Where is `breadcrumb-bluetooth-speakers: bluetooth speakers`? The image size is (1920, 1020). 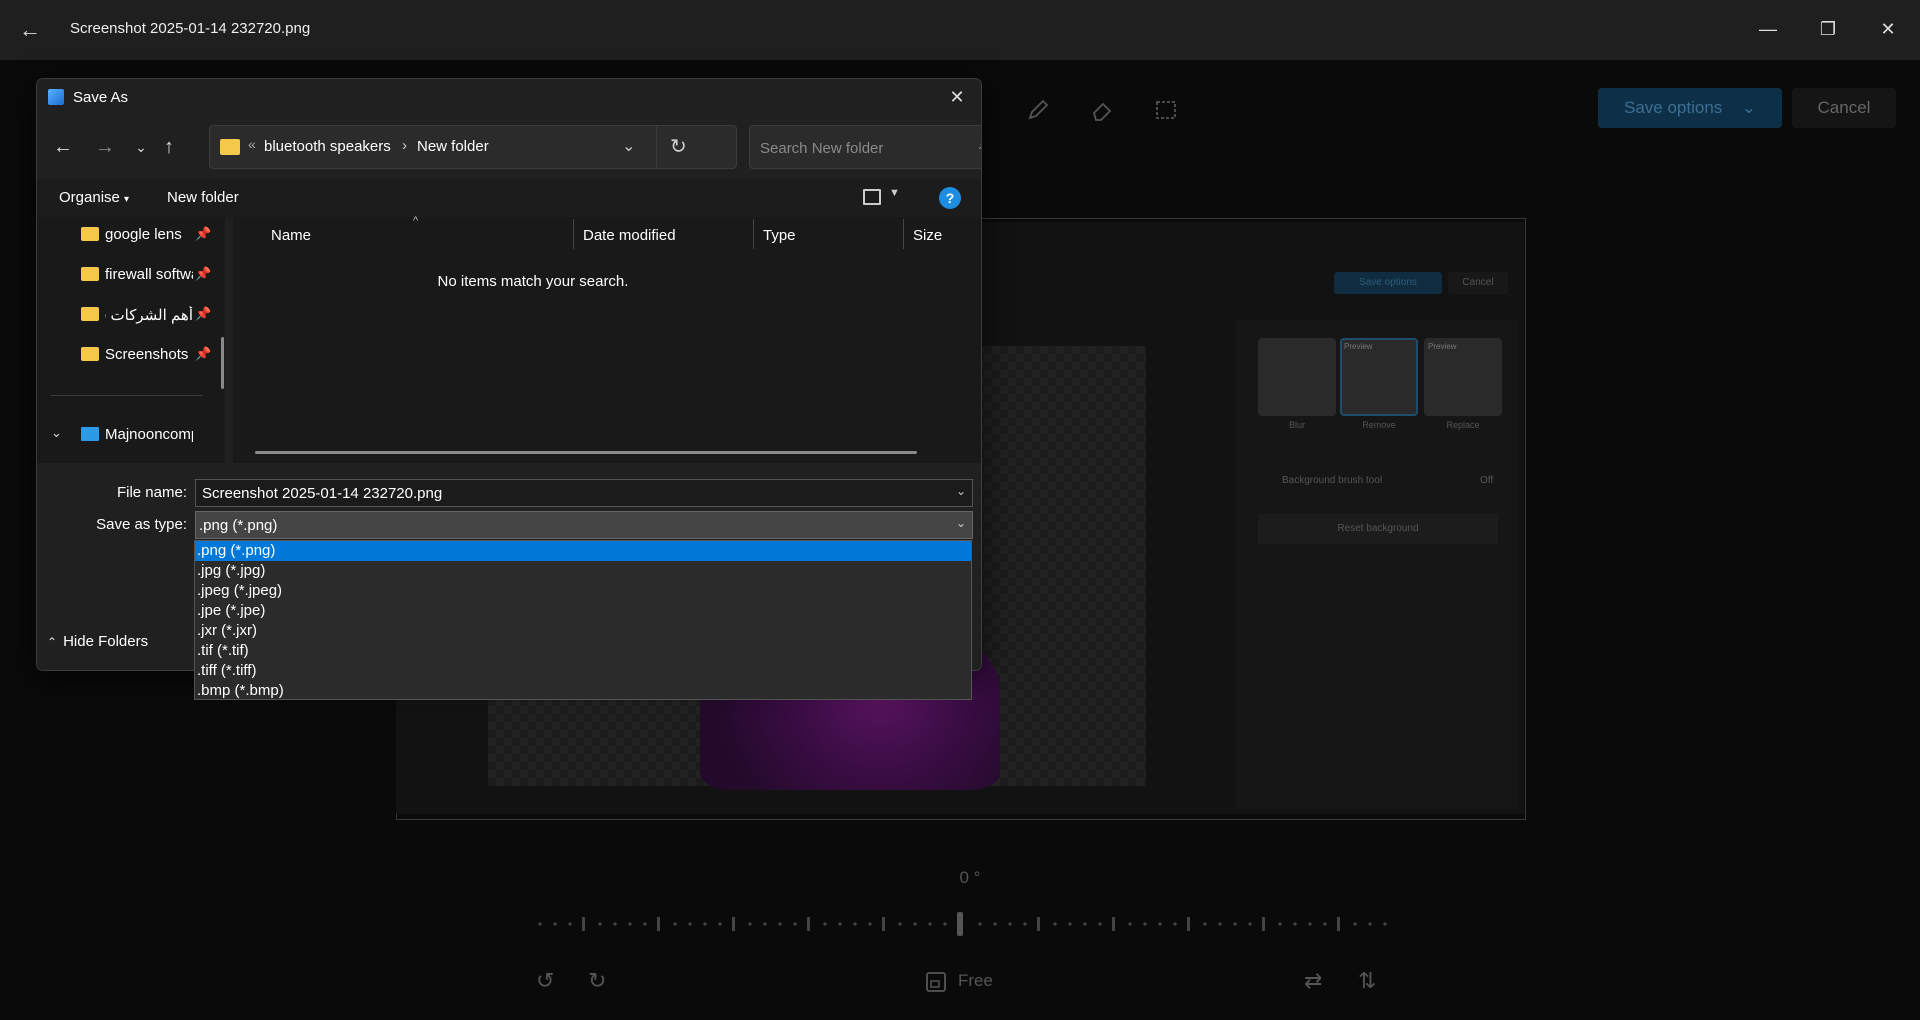 breadcrumb-bluetooth-speakers: bluetooth speakers is located at coordinates (327, 146).